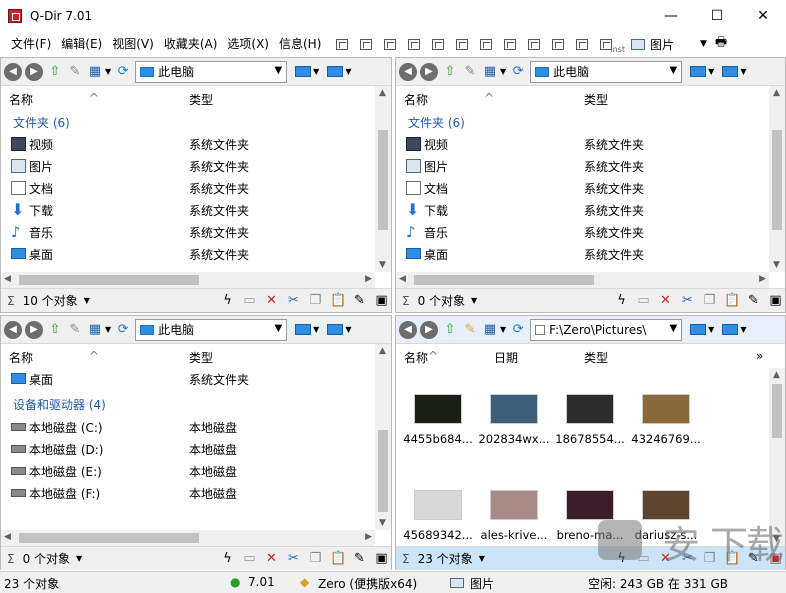 Image resolution: width=786 pixels, height=593 pixels. I want to click on layout-6-icon, so click(486, 44).